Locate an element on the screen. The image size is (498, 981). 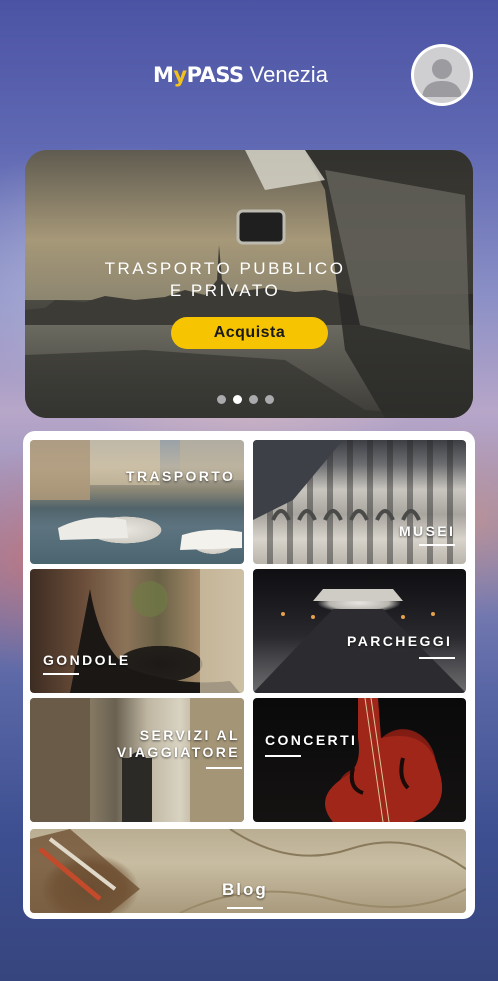
tile-concerti-underline is located at coordinates (283, 756).